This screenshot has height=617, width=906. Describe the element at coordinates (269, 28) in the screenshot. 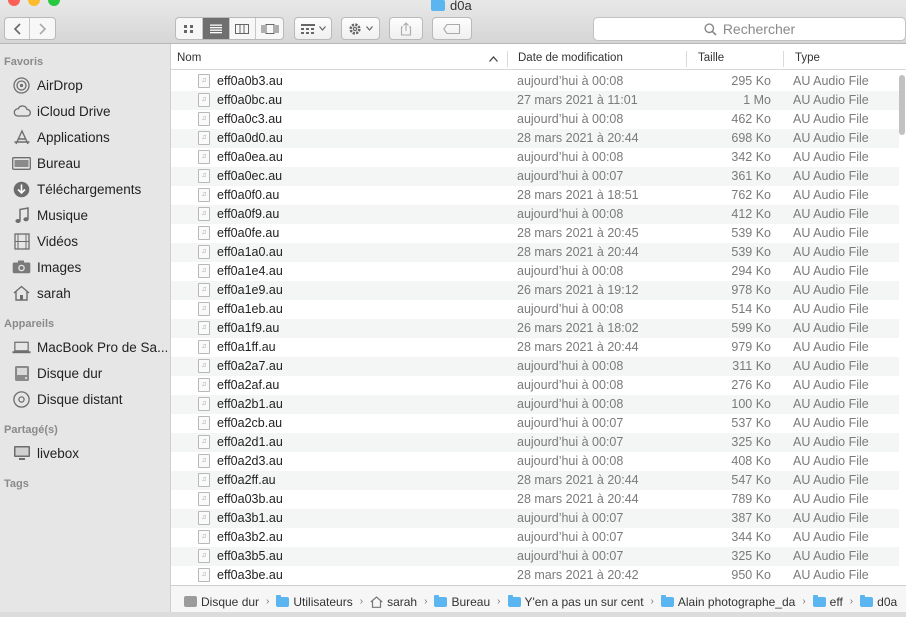

I see `gallery-view-button` at that location.